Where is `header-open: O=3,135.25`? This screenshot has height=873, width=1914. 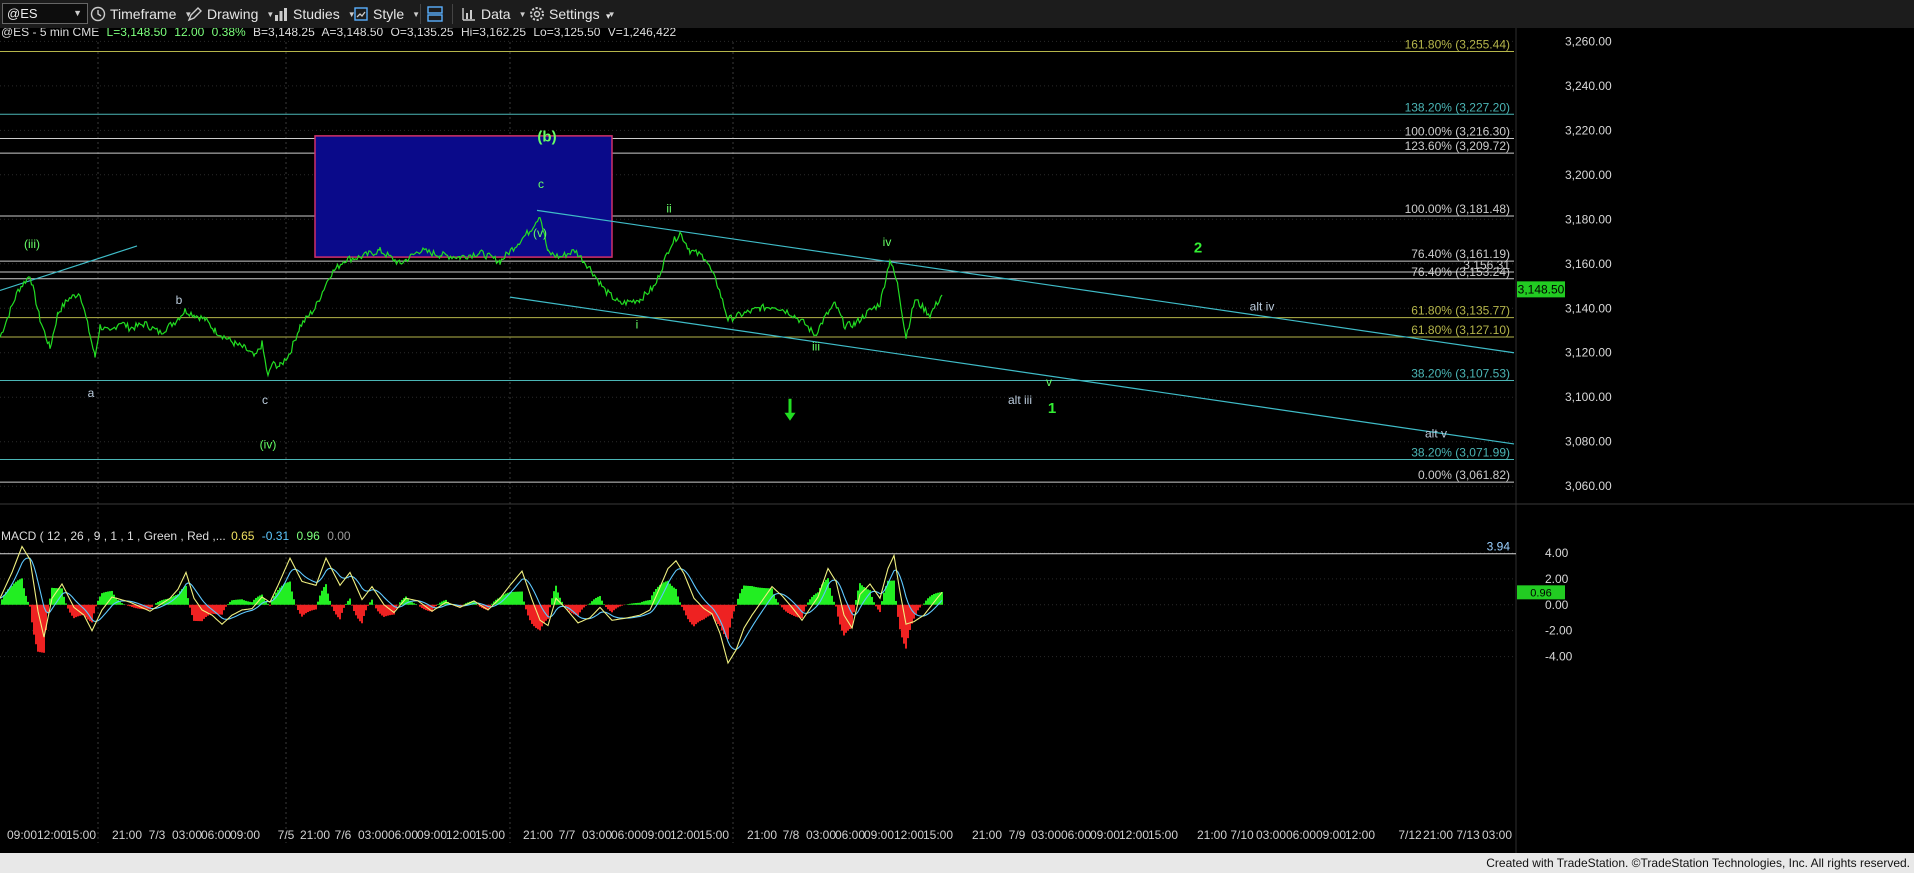
header-open: O=3,135.25 is located at coordinates (422, 33).